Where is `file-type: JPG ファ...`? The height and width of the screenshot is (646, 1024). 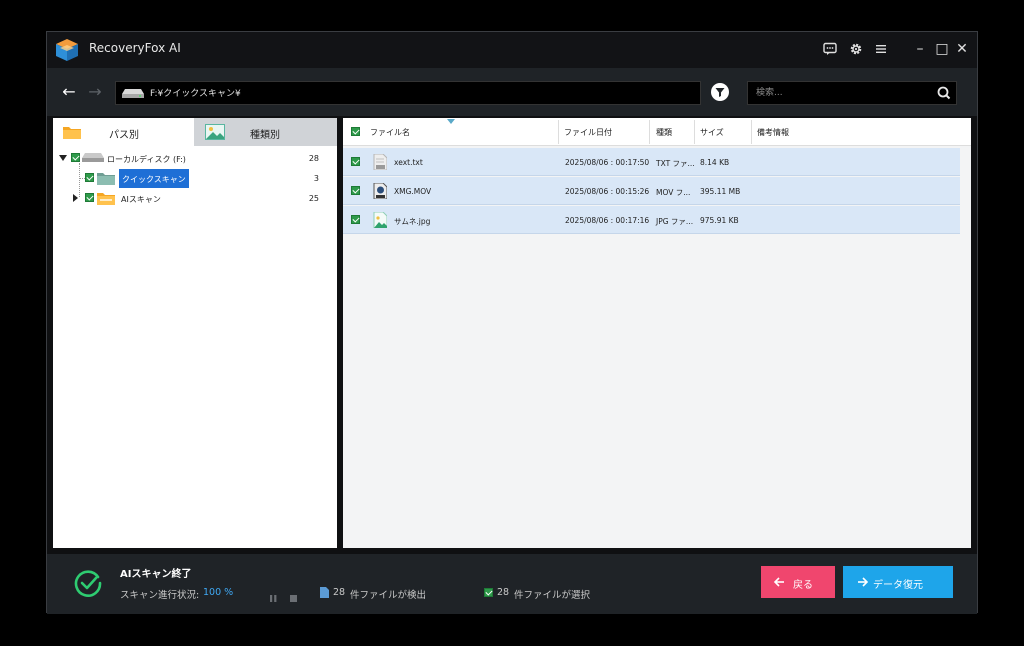 file-type: JPG ファ... is located at coordinates (675, 221).